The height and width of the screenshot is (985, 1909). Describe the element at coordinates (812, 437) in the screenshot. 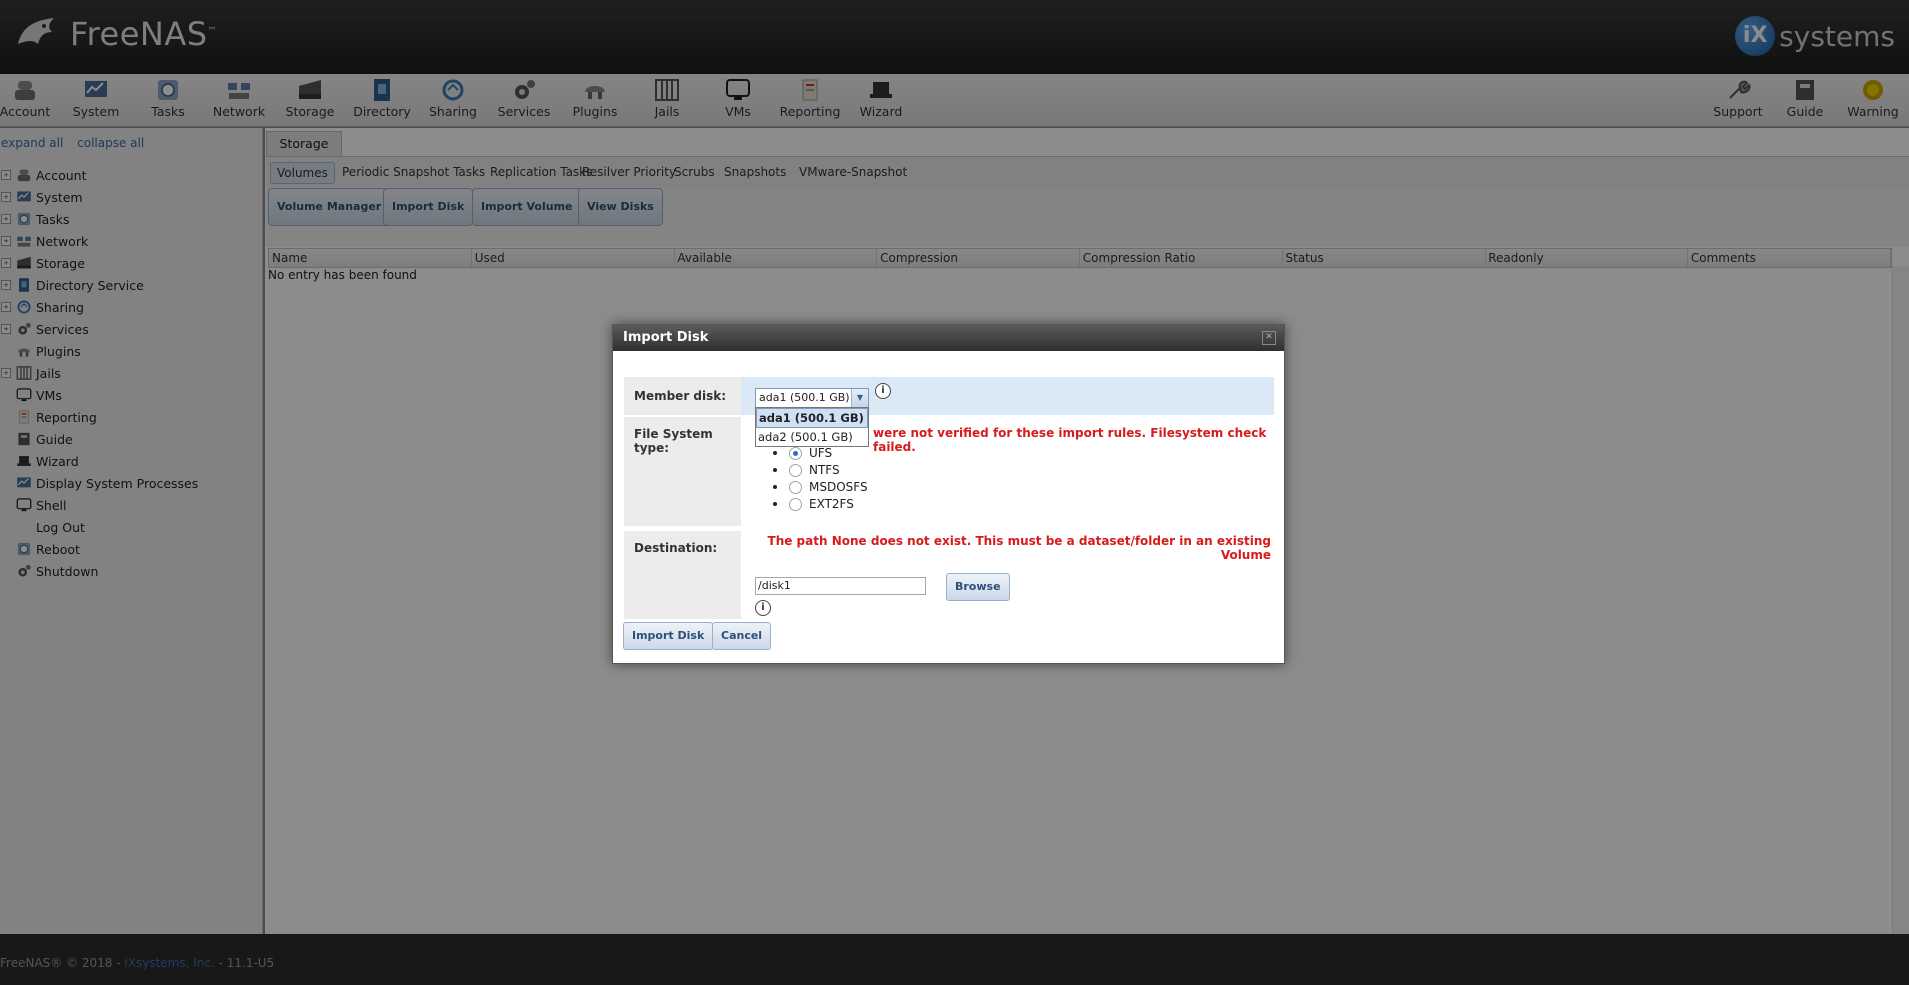

I see `dropdown-option: ada2 (500.1 GB)` at that location.